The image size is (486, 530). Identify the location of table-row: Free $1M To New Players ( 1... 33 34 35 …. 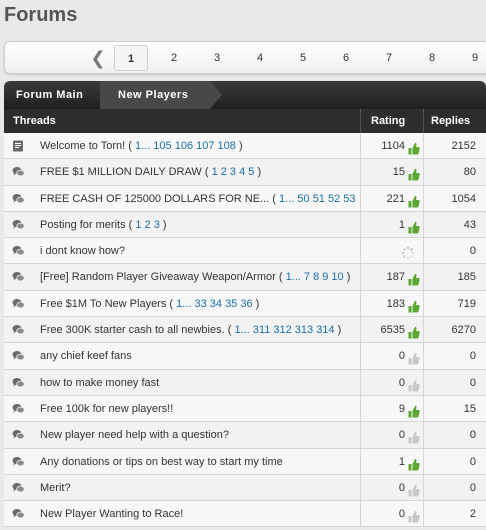
(245, 304).